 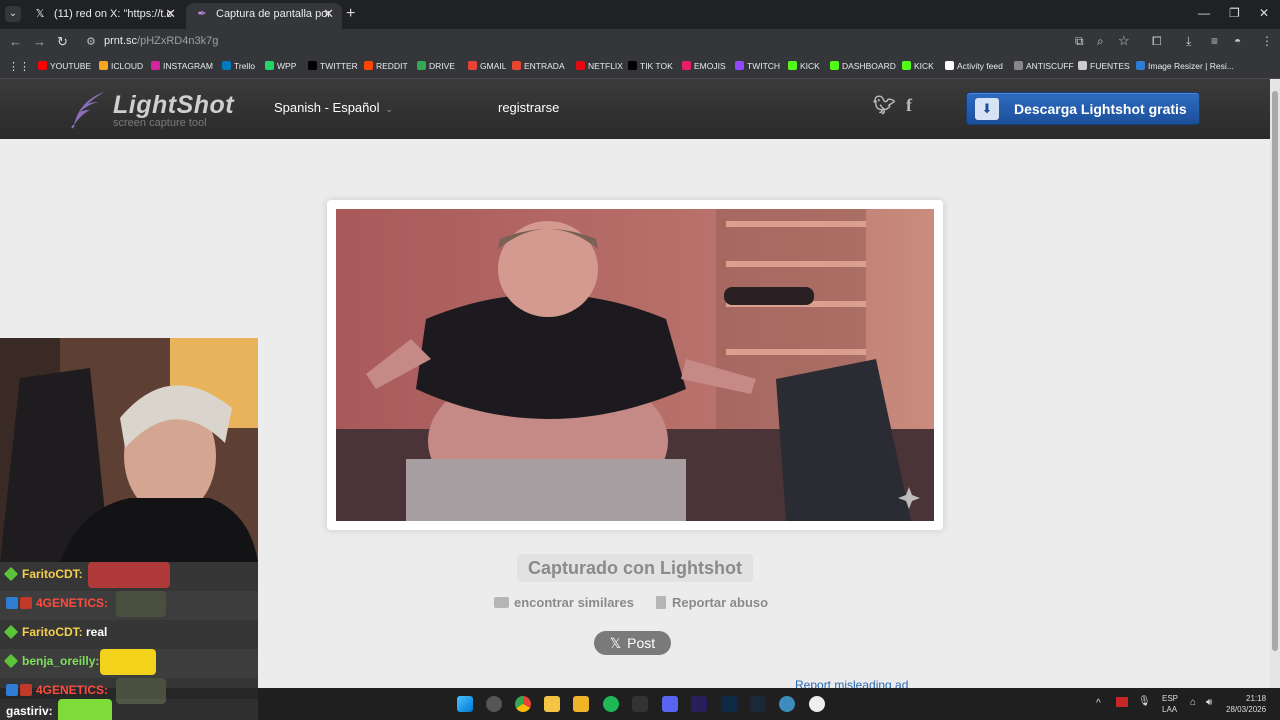 What do you see at coordinates (599, 68) in the screenshot?
I see `bookmark-item: NETFLIX` at bounding box center [599, 68].